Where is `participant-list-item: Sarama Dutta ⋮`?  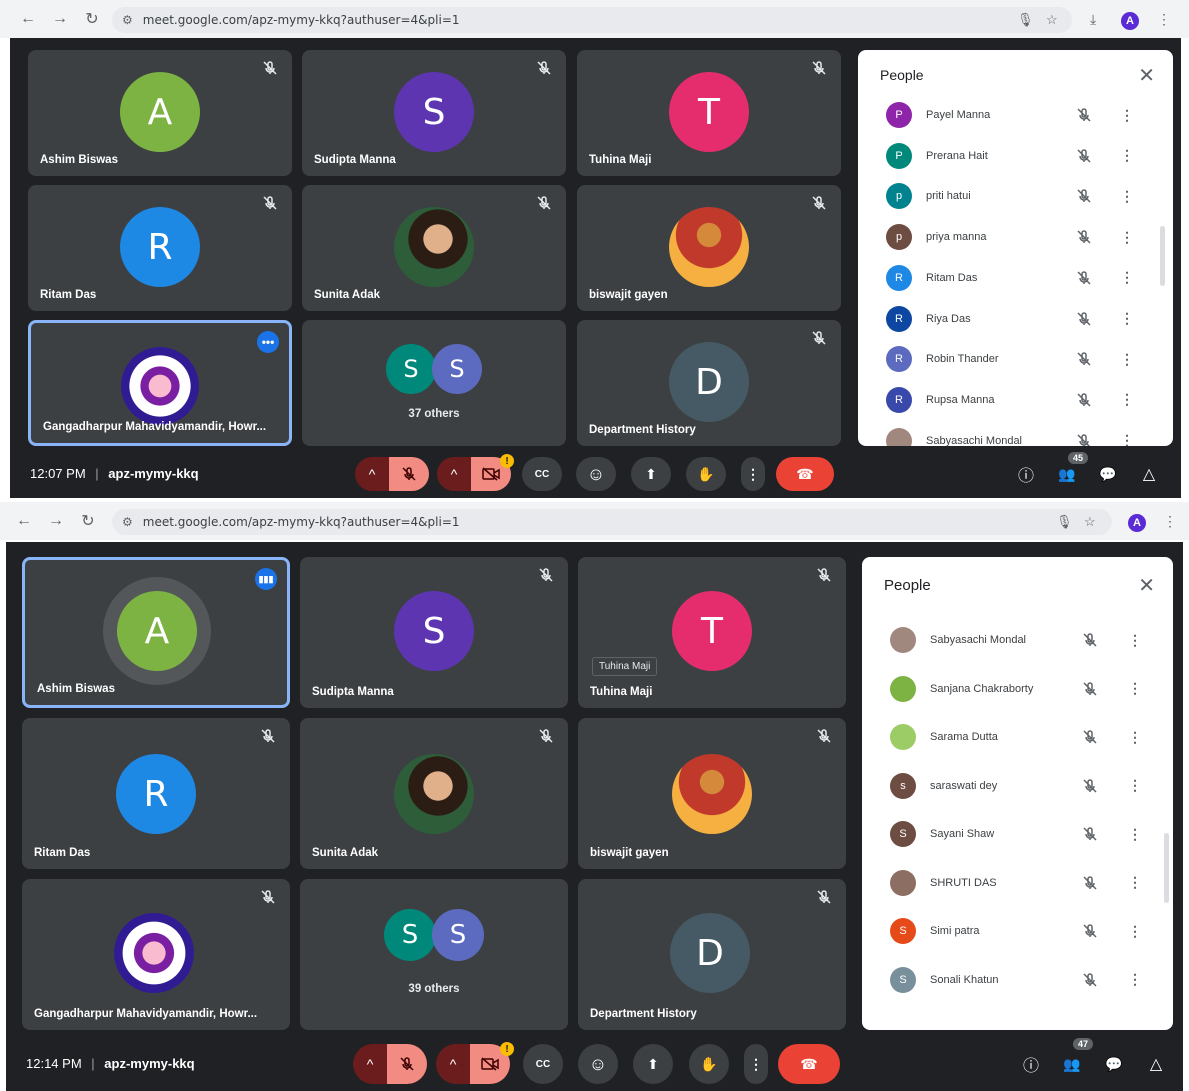 participant-list-item: Sarama Dutta ⋮ is located at coordinates (1017, 737).